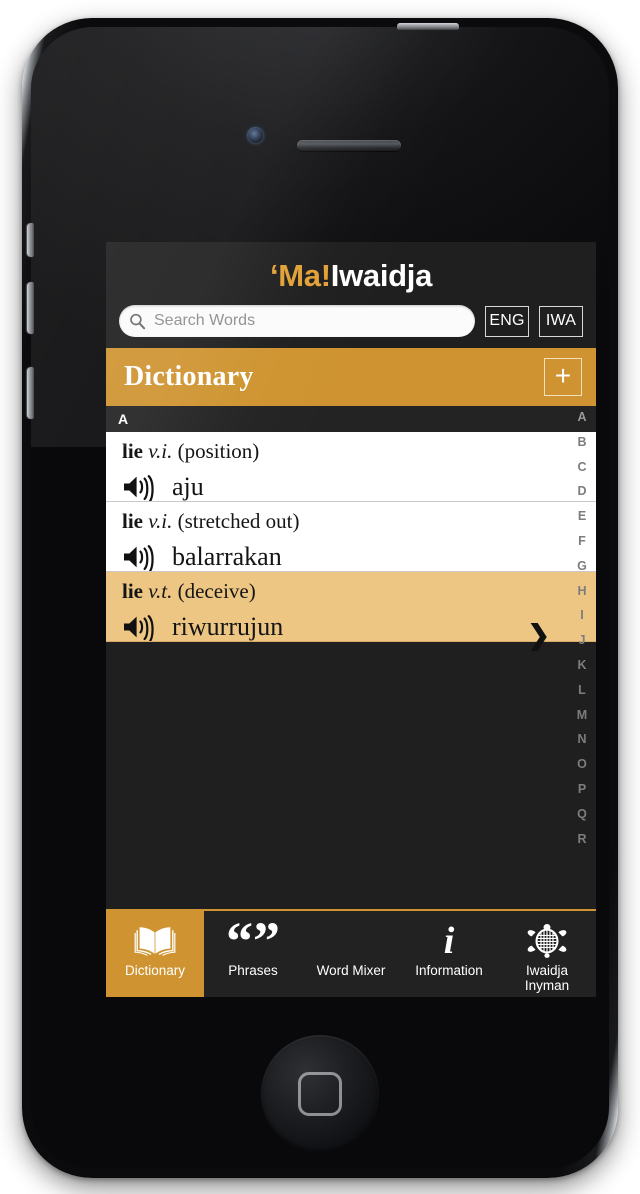 This screenshot has height=1194, width=640. I want to click on tab-label-line1: Iwaidja, so click(547, 970).